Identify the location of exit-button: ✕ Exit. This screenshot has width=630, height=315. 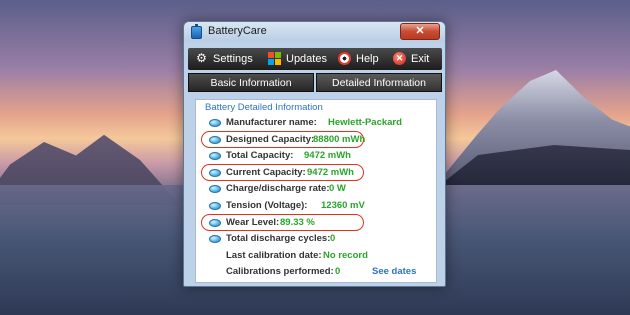
(413, 59).